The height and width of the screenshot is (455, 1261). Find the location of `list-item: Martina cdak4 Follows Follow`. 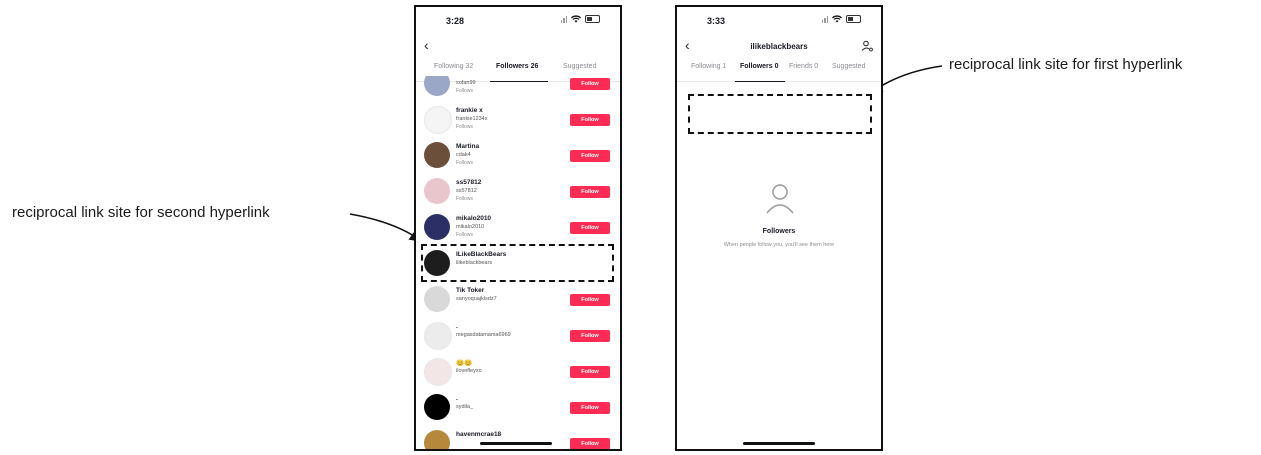

list-item: Martina cdak4 Follows Follow is located at coordinates (518, 156).